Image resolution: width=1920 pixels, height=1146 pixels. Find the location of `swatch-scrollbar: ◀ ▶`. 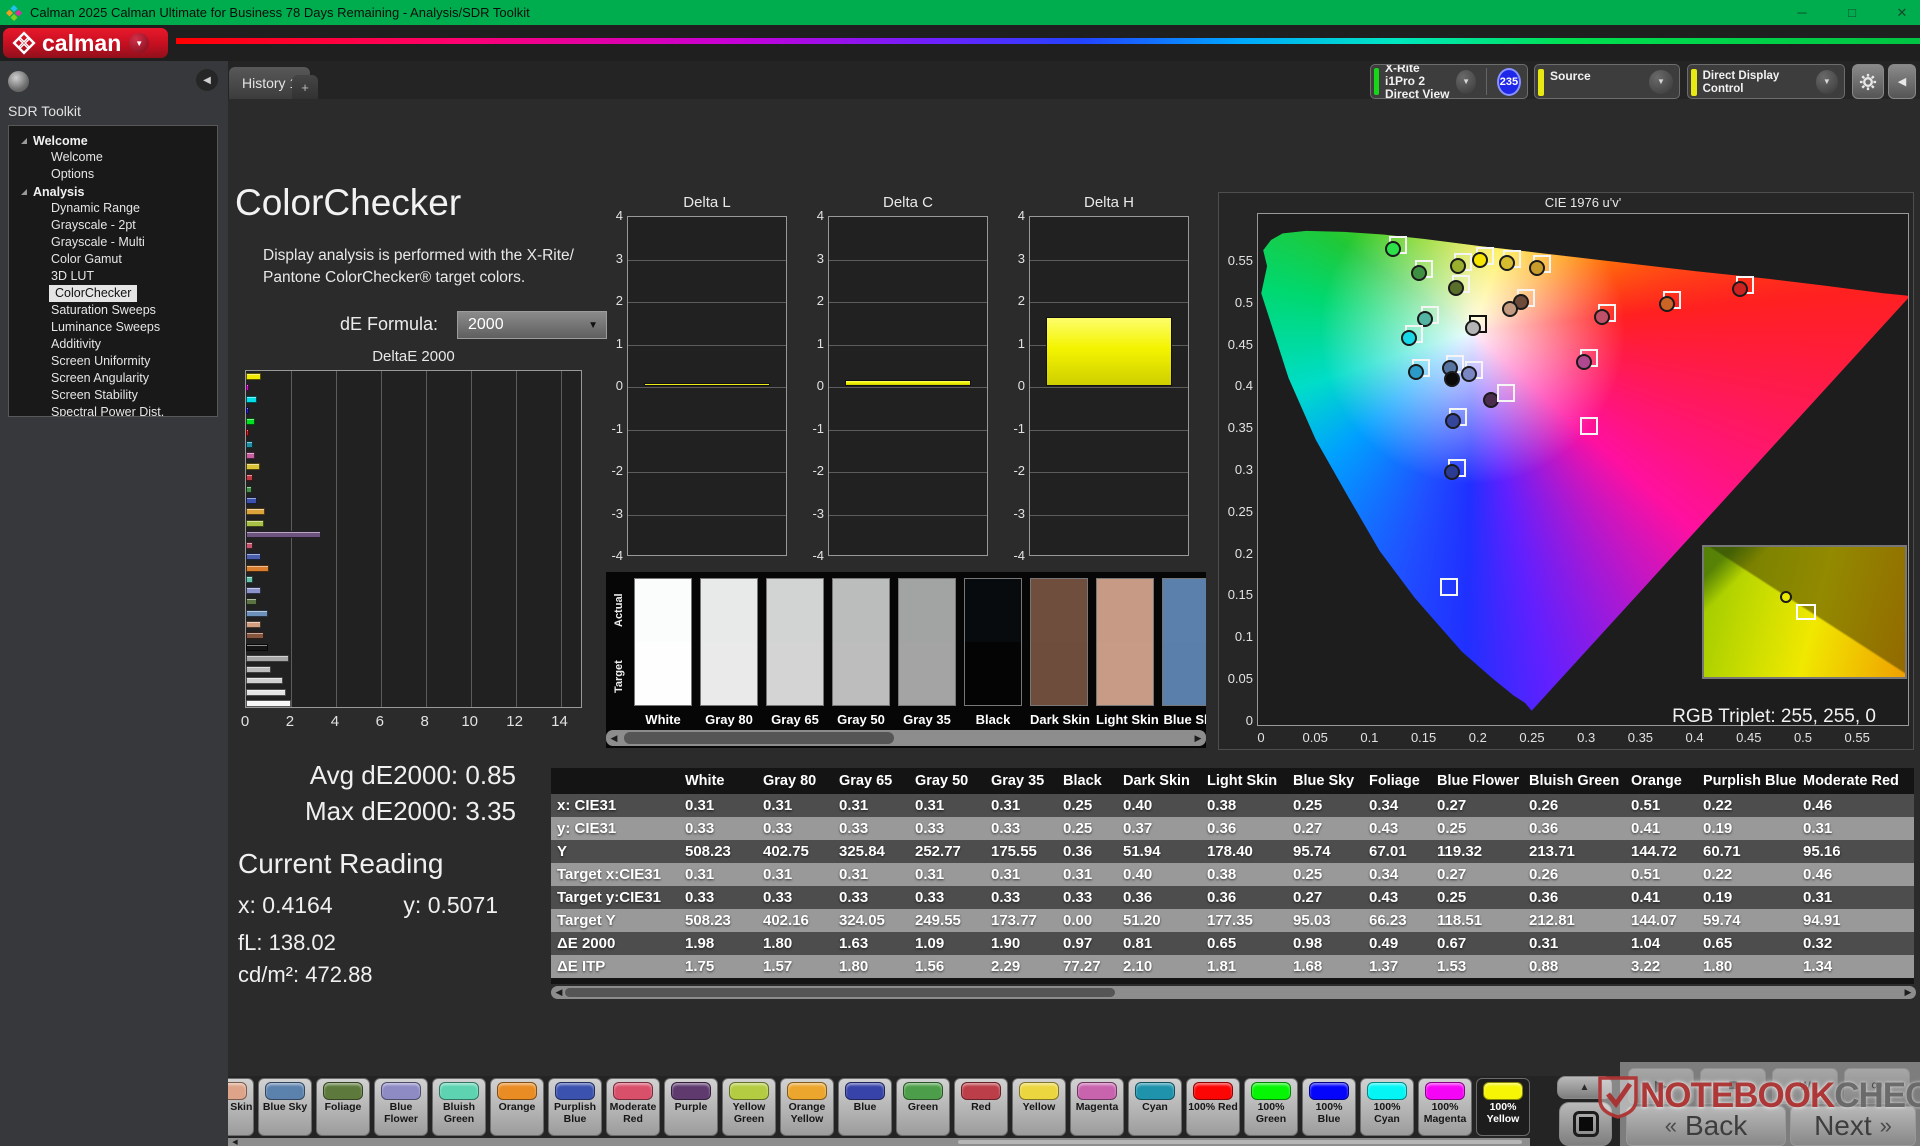

swatch-scrollbar: ◀ ▶ is located at coordinates (906, 738).